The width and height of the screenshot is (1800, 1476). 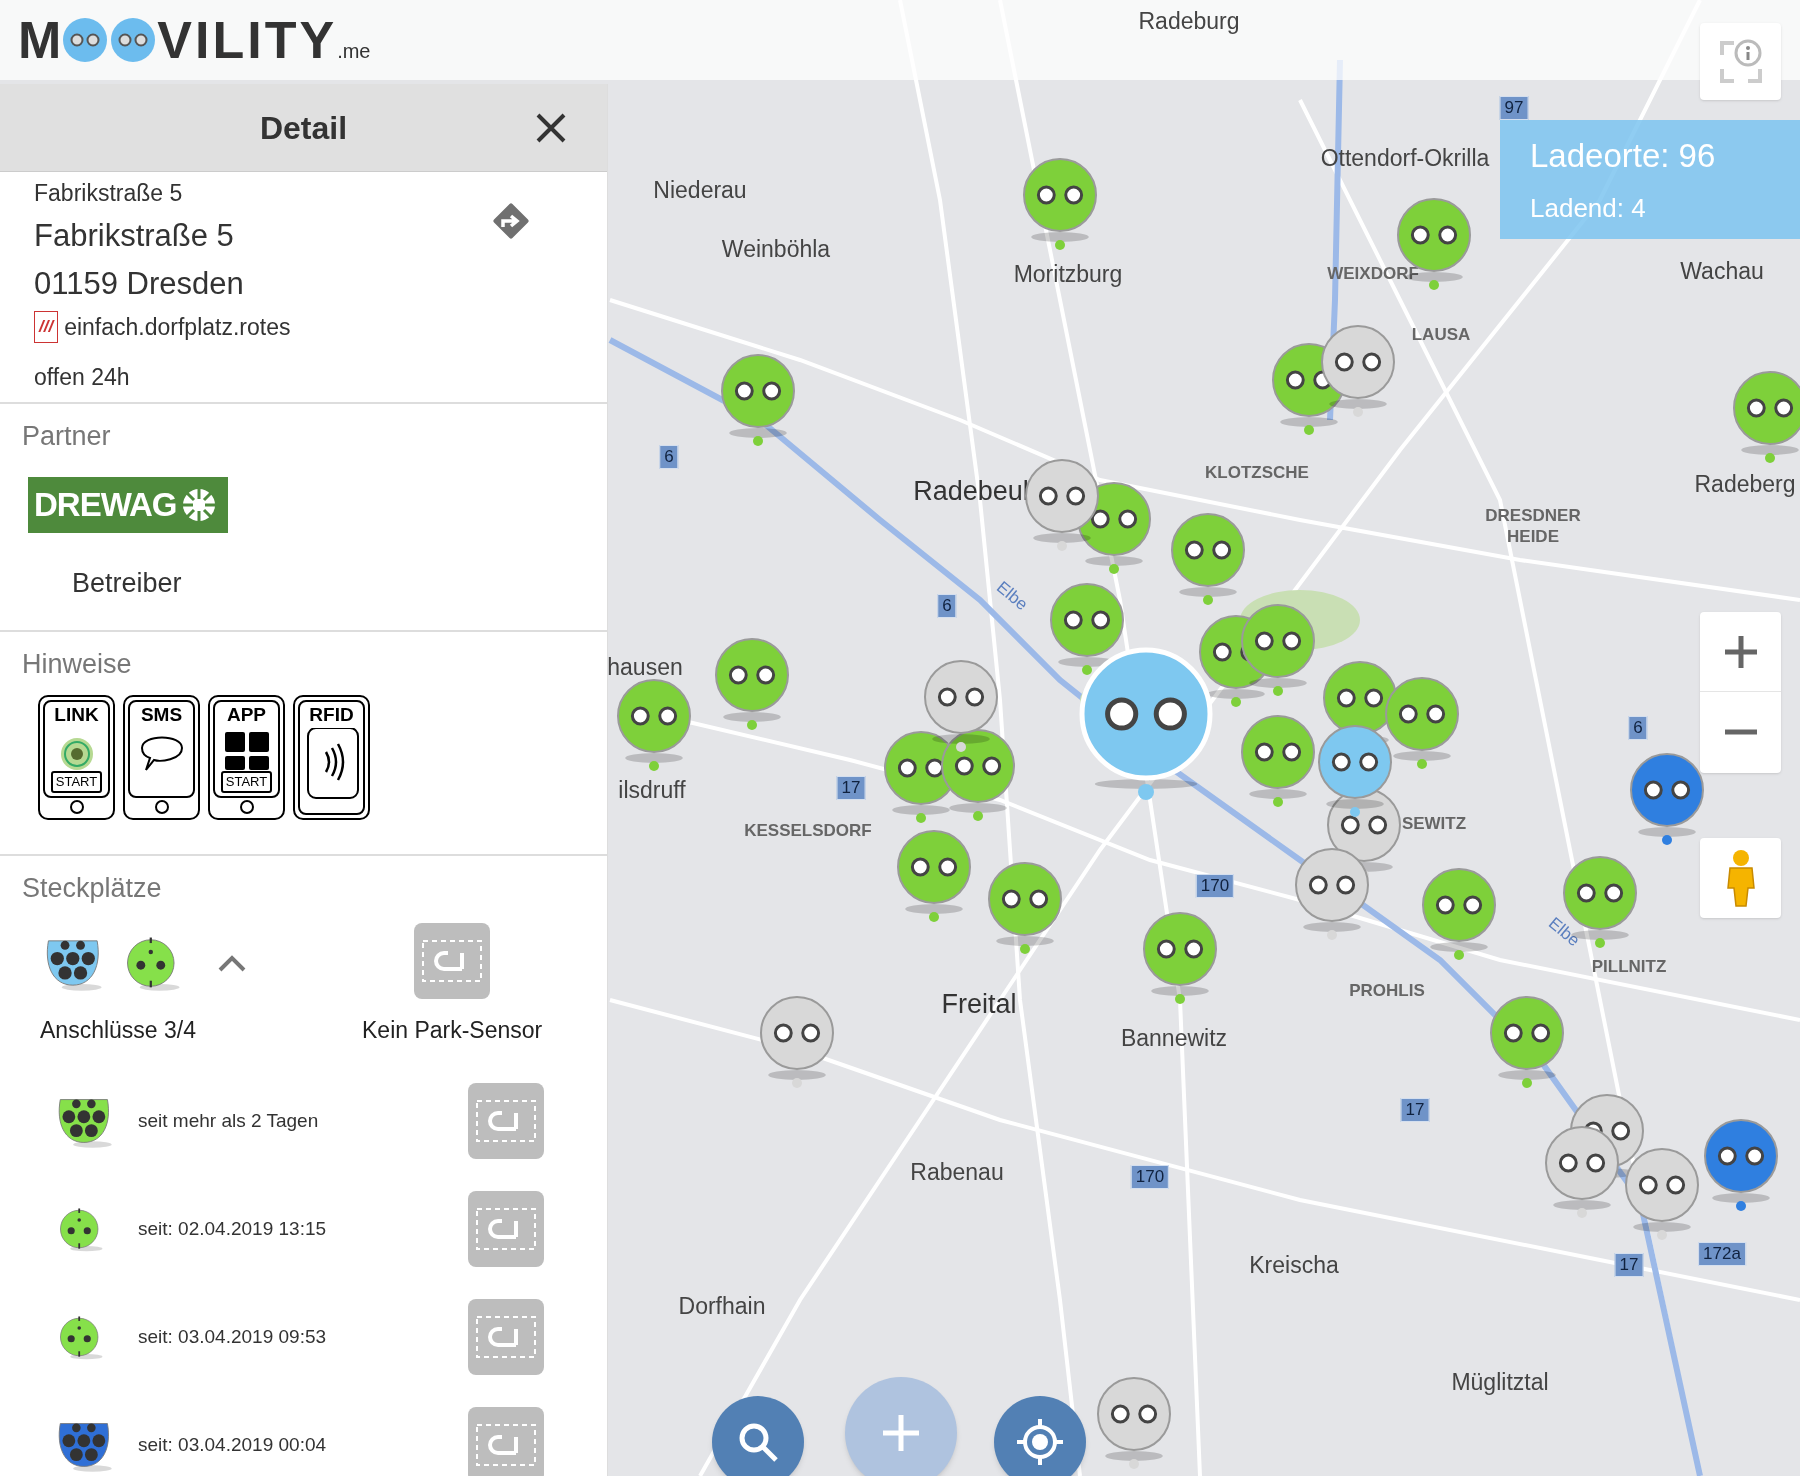 What do you see at coordinates (1189, 21) in the screenshot?
I see `place-label: Radeburg` at bounding box center [1189, 21].